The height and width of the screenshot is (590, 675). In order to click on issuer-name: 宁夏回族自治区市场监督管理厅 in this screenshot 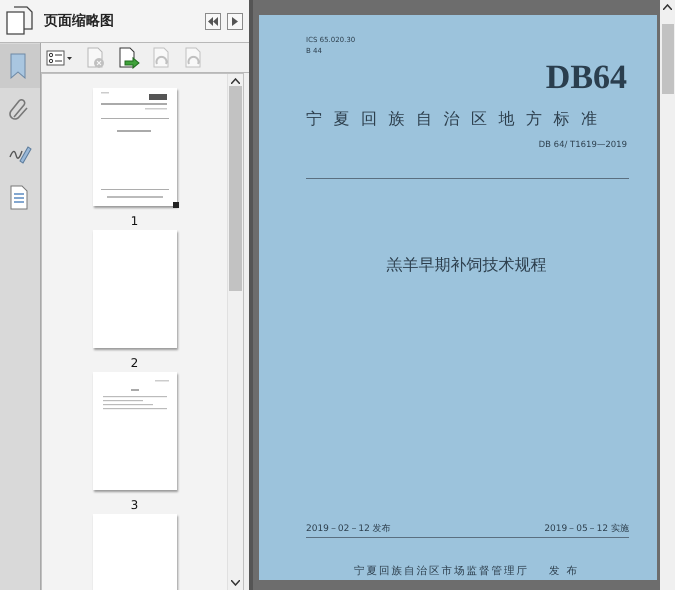, I will do `click(442, 572)`.